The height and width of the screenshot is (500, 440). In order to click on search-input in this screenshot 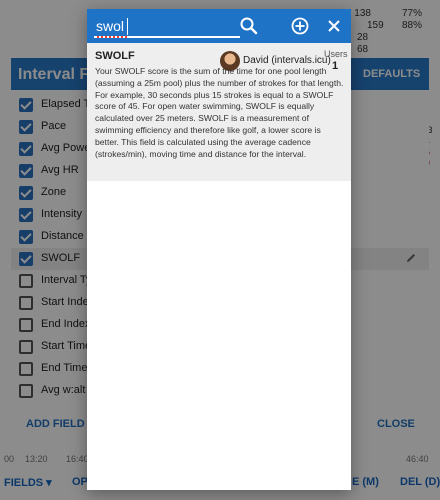, I will do `click(167, 27)`.